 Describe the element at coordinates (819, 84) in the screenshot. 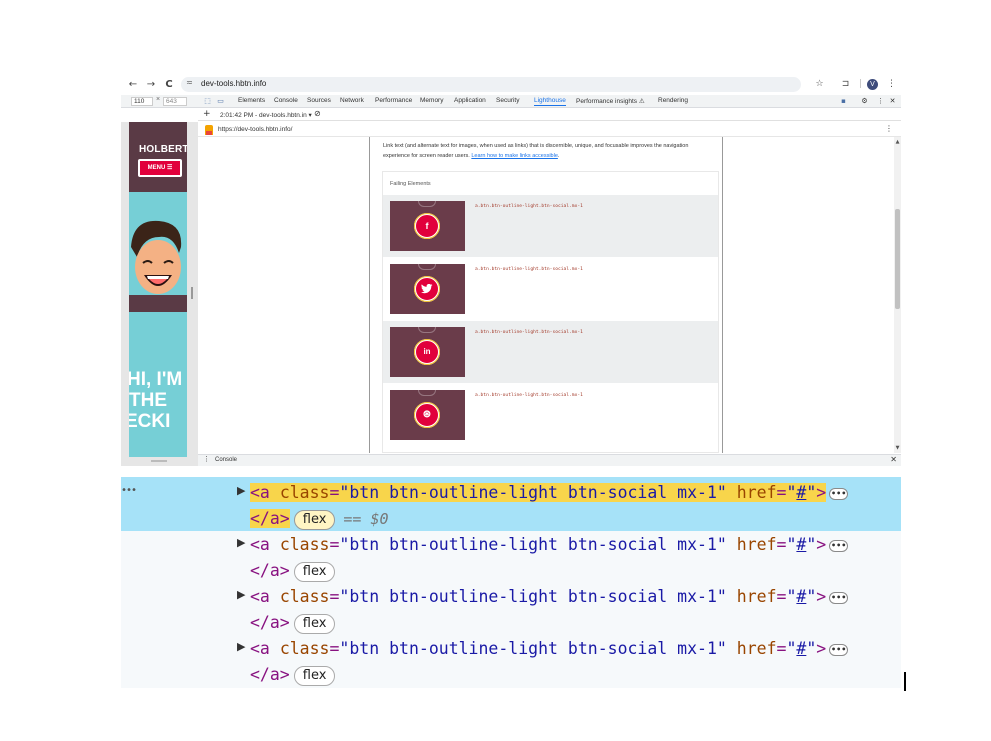

I see `star-icon: ☆` at that location.